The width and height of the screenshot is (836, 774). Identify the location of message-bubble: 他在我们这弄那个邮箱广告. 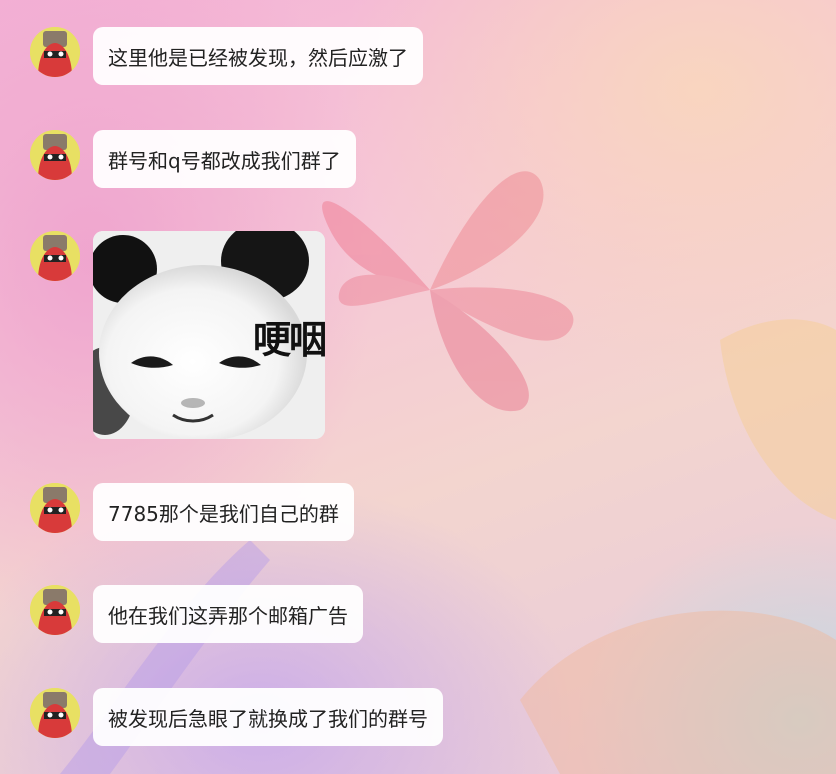
(228, 614).